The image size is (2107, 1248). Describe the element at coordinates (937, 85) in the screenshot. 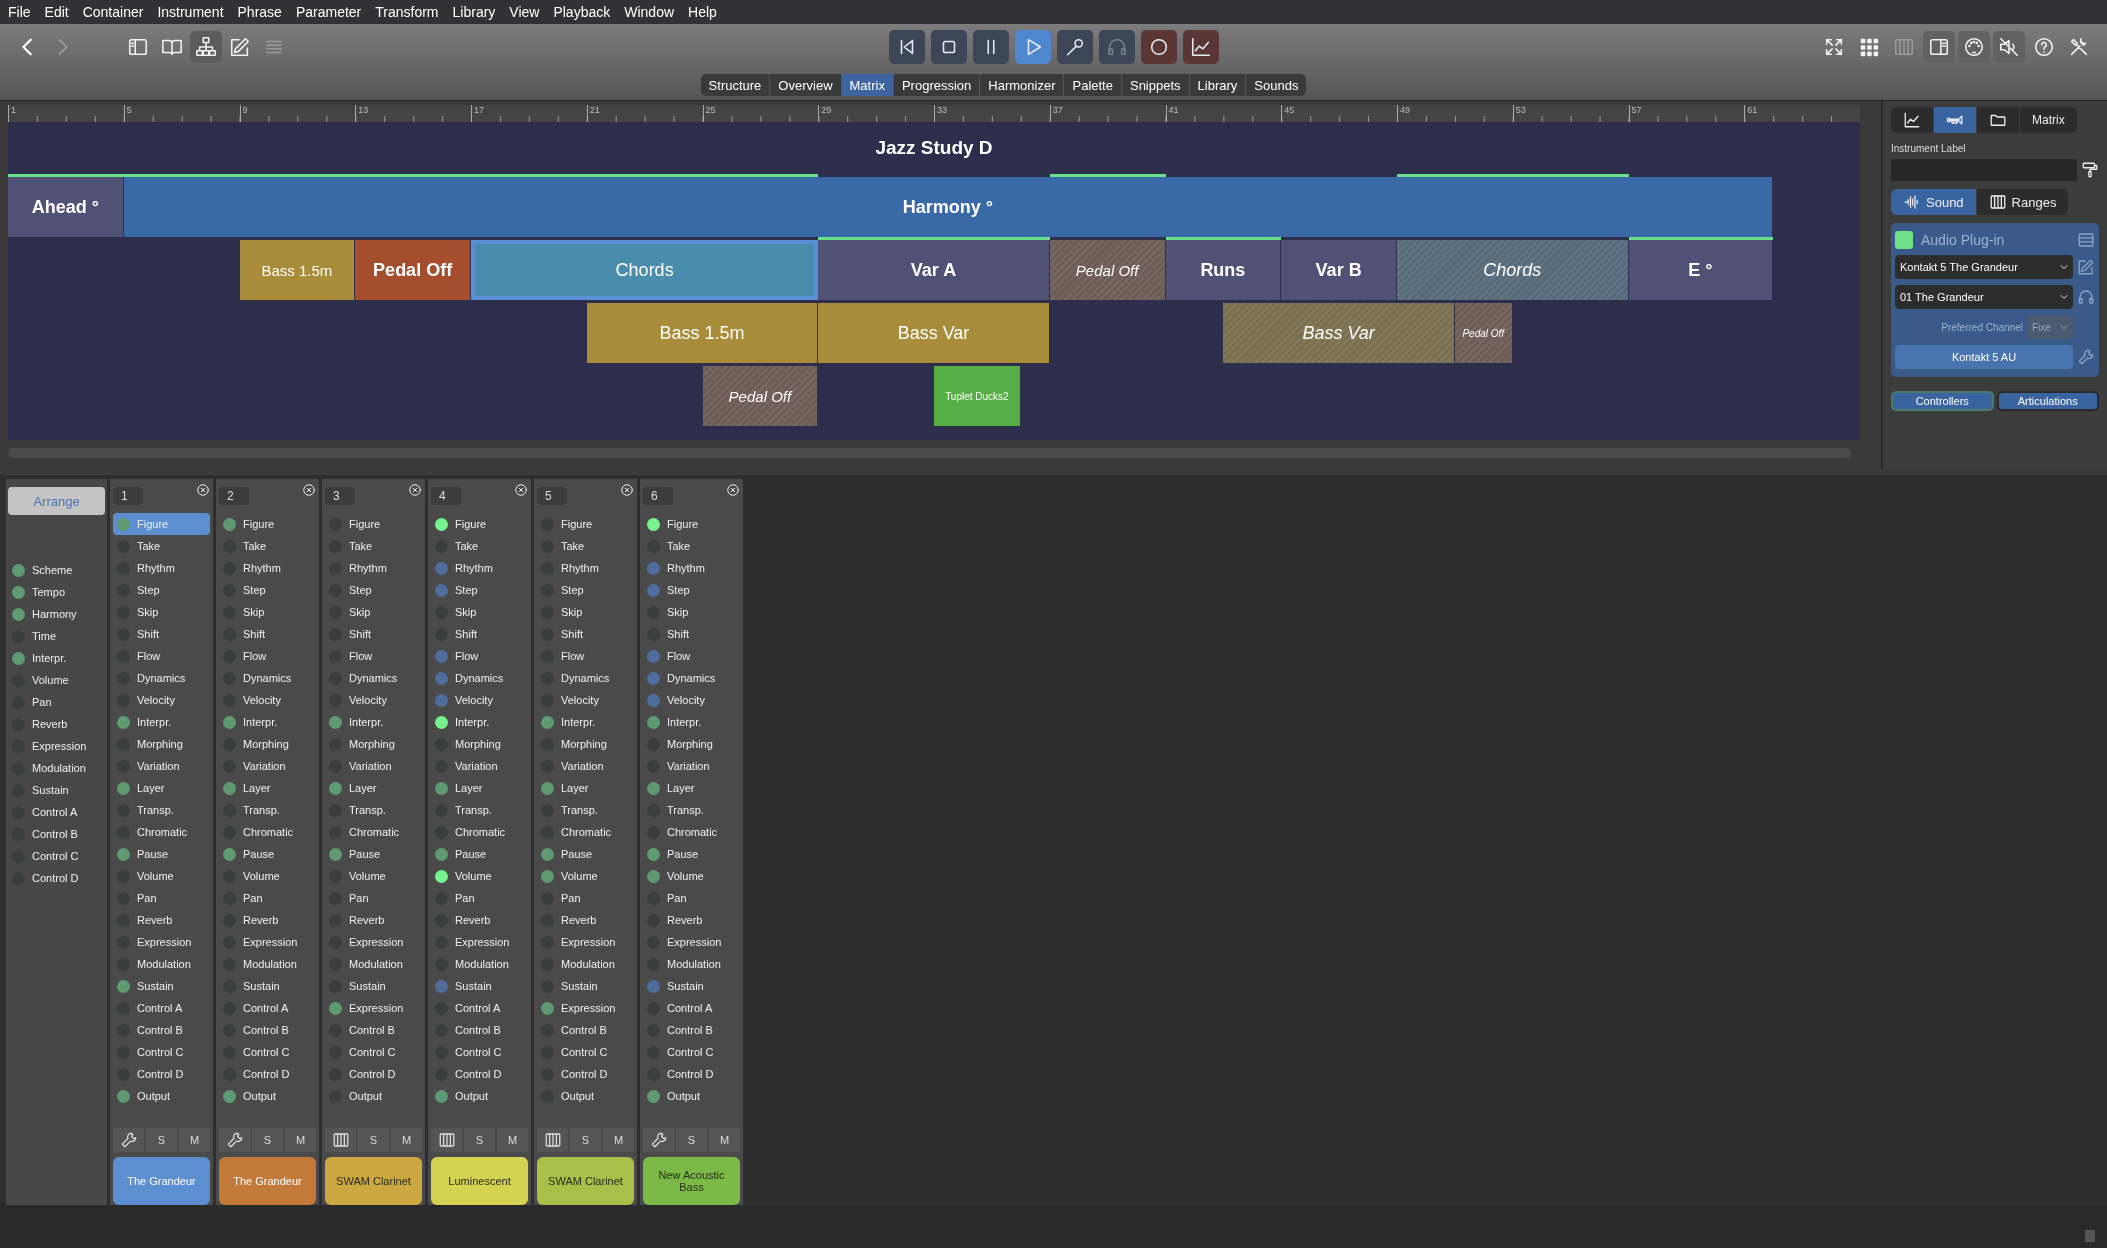

I see `view-tab: Progression` at that location.